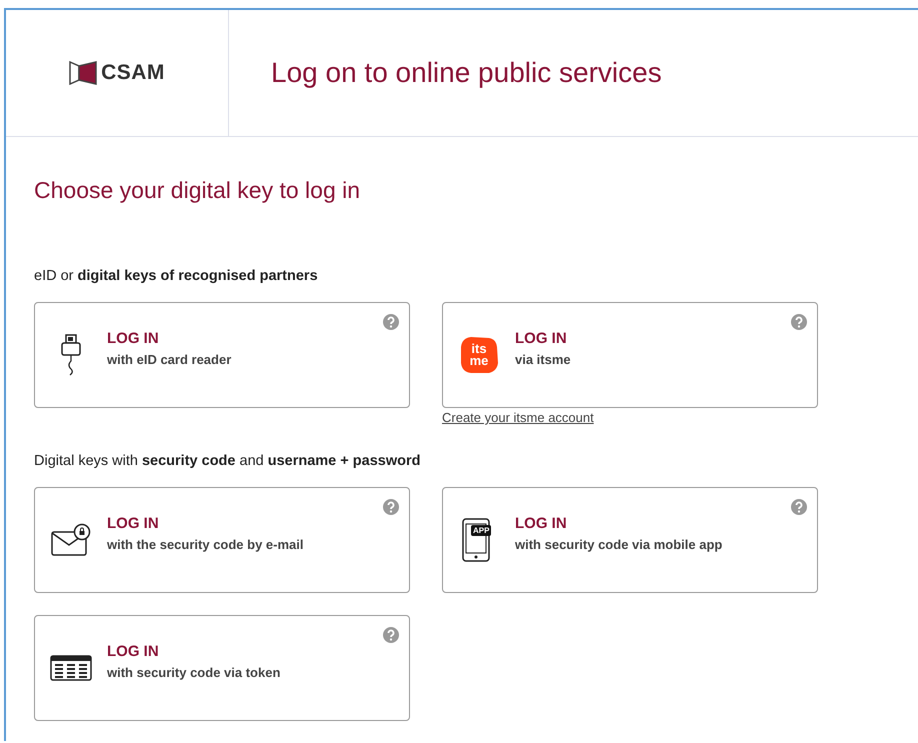 The height and width of the screenshot is (743, 918). What do you see at coordinates (518, 417) in the screenshot?
I see `create-account-link: Create your itsme account` at bounding box center [518, 417].